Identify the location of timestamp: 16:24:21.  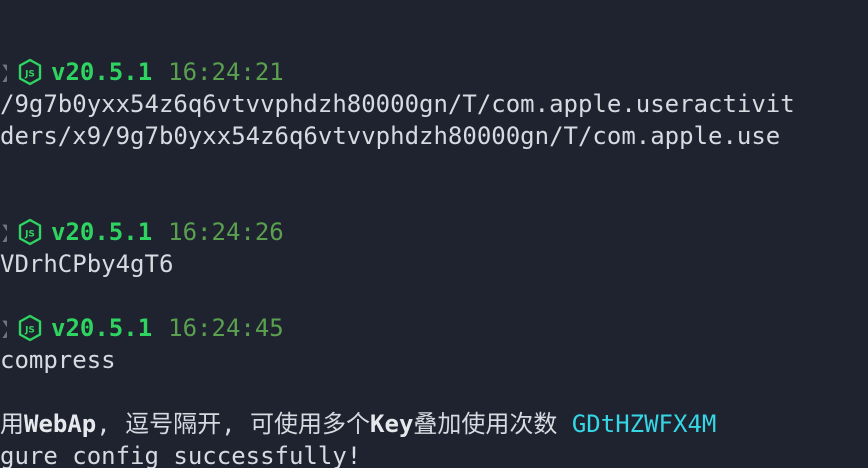
(226, 72).